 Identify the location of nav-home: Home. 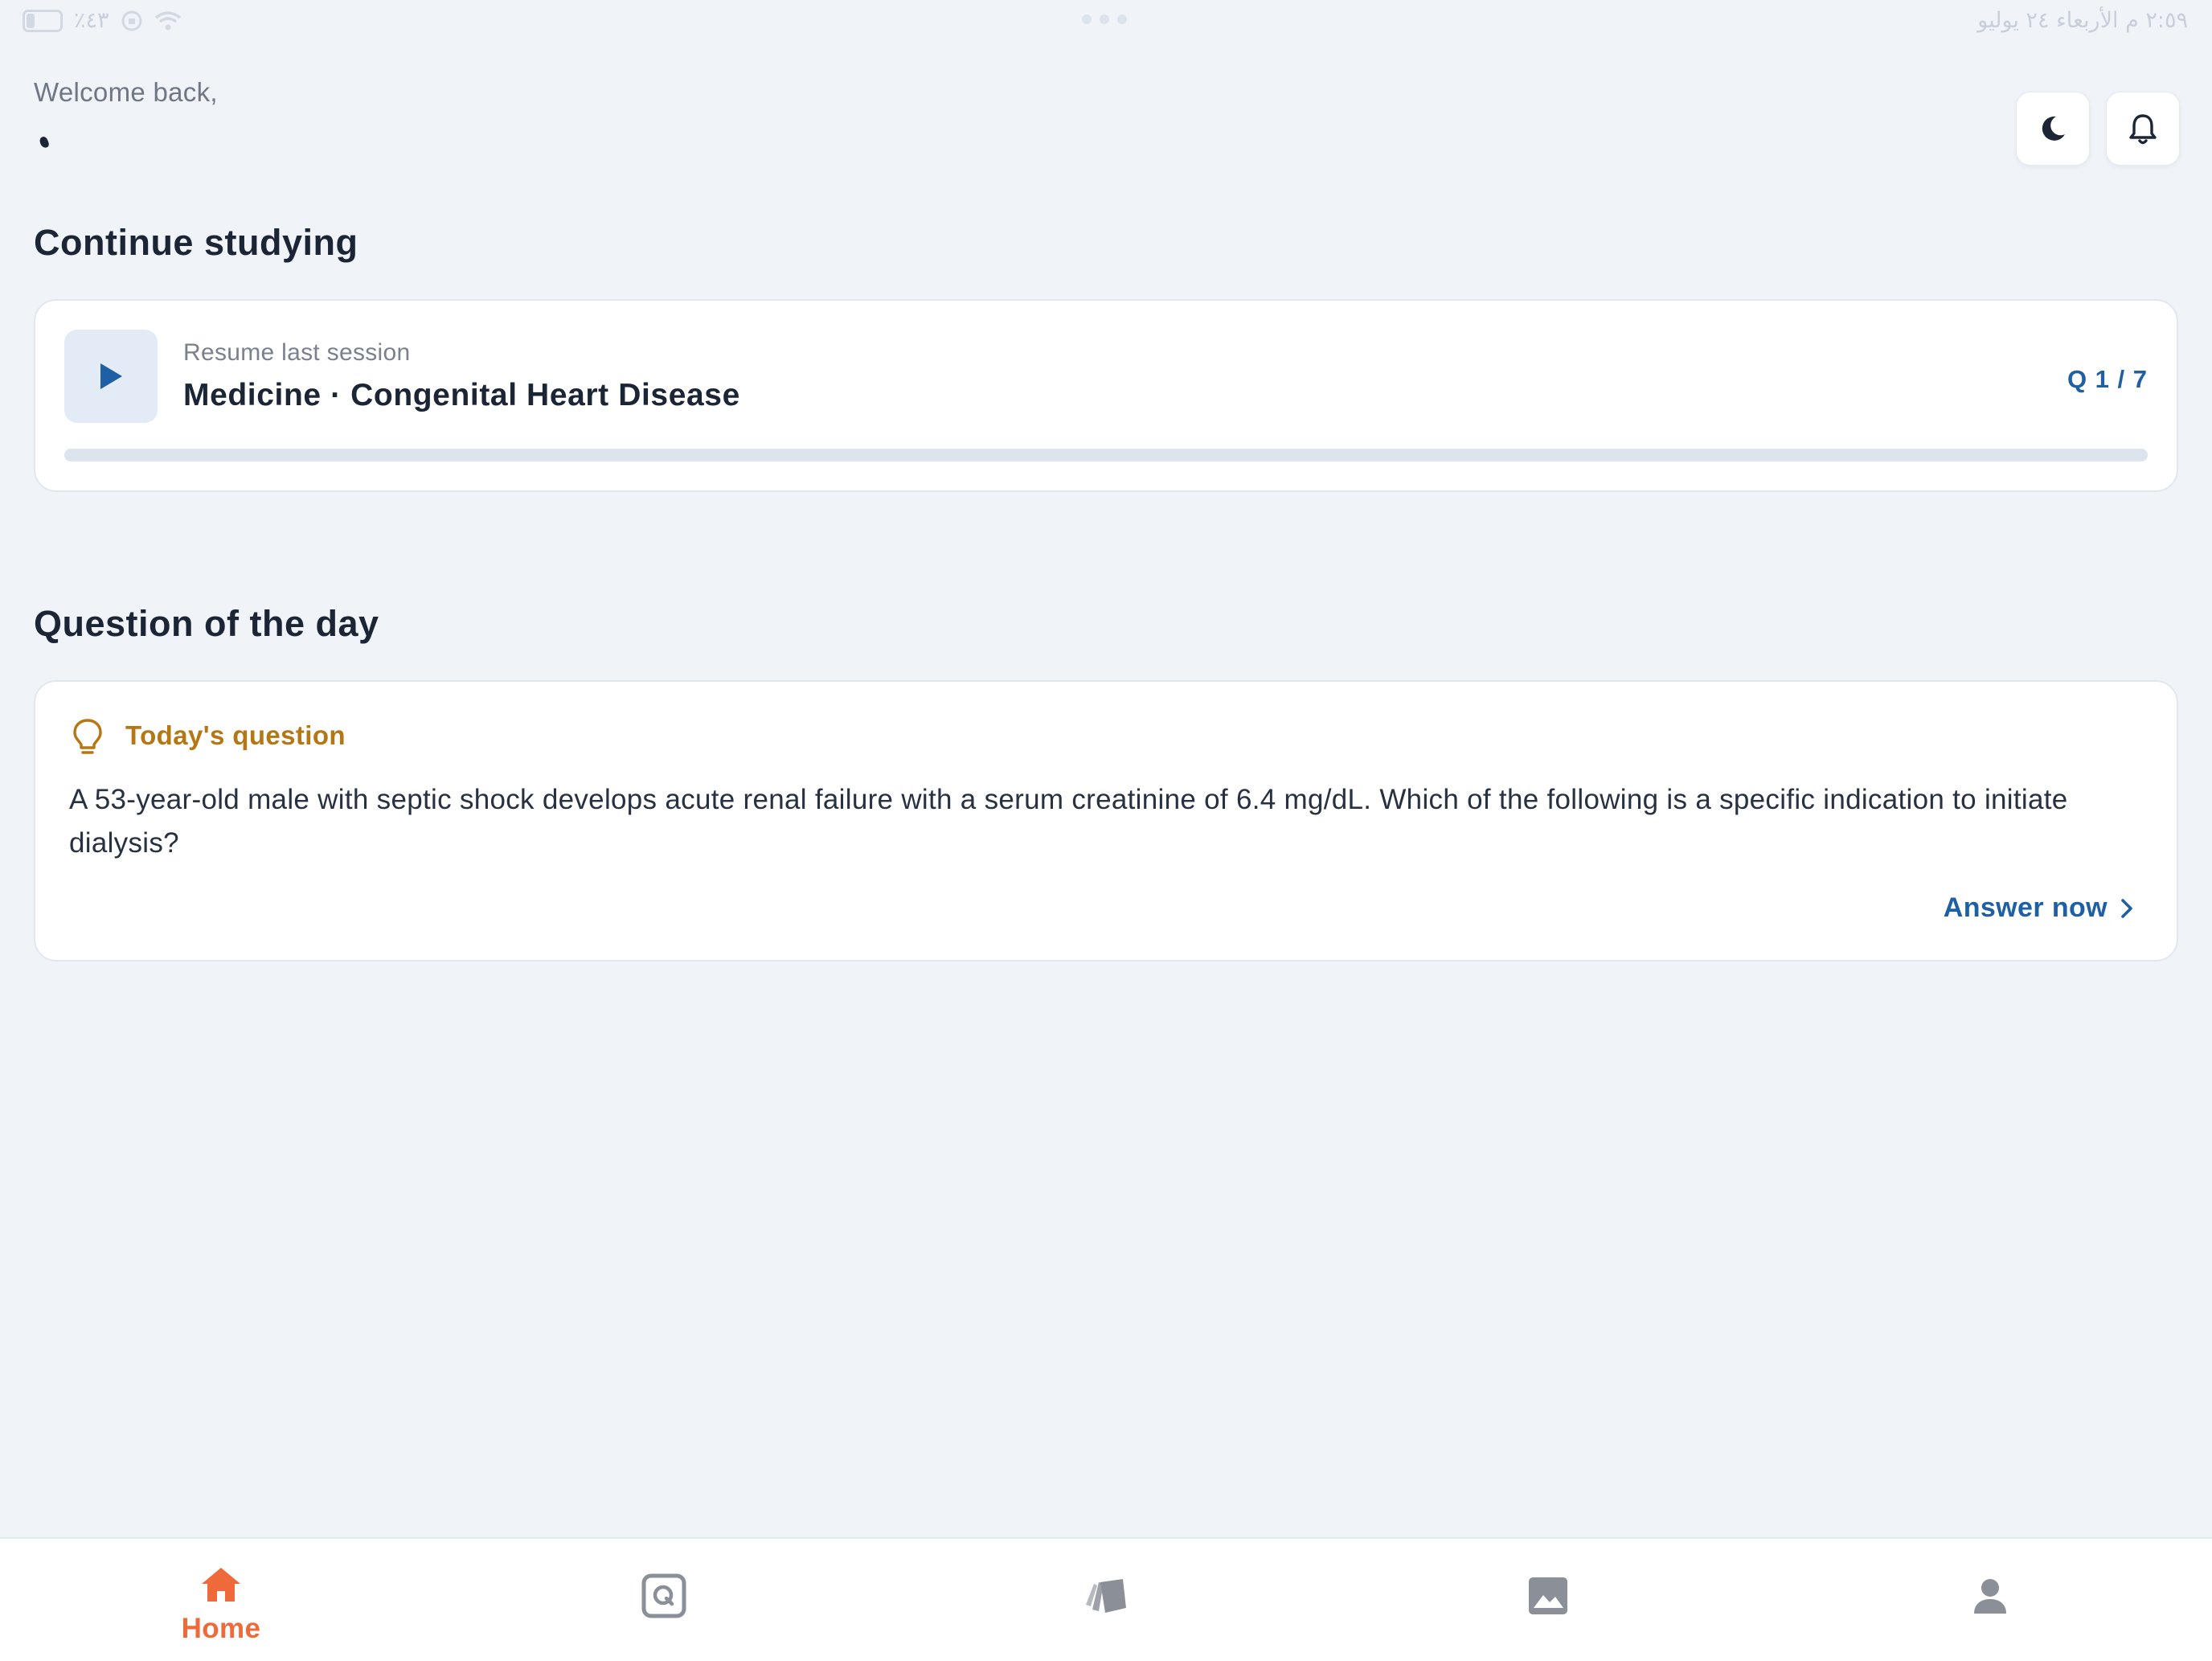
(221, 1600).